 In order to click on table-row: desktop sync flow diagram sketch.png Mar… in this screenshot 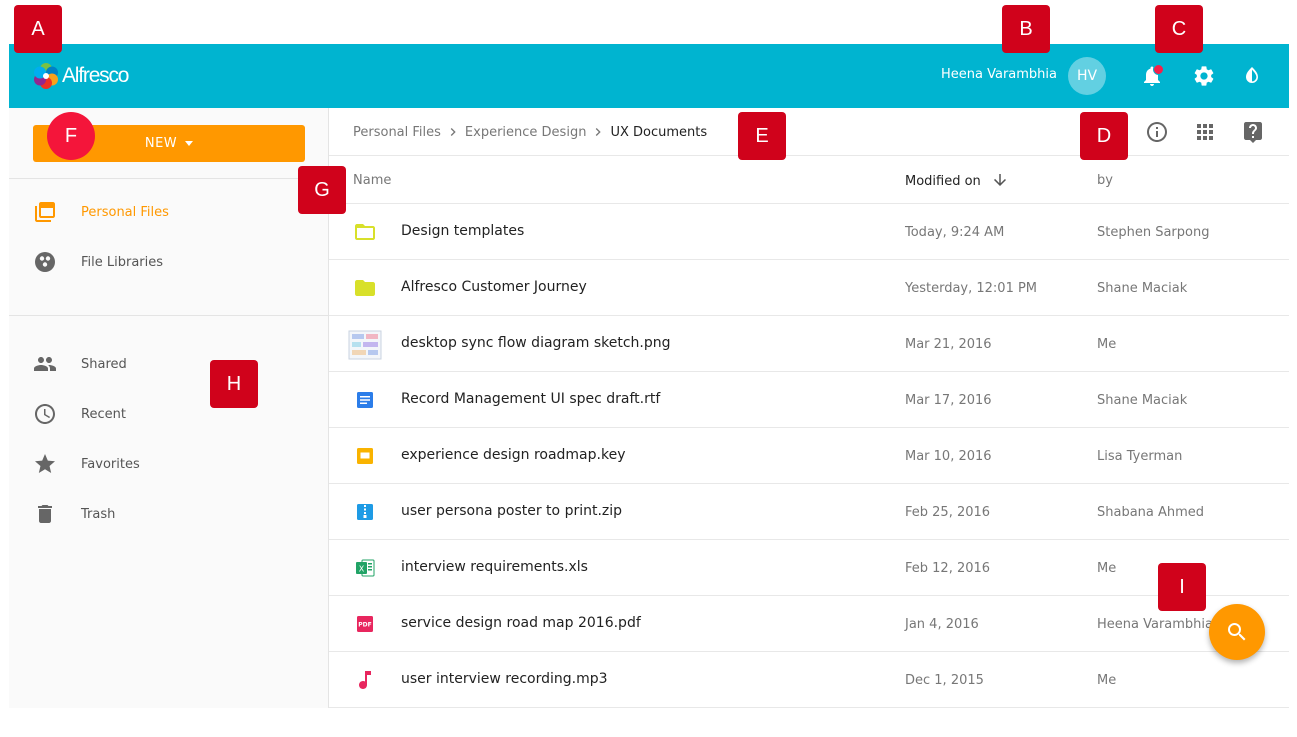, I will do `click(809, 344)`.